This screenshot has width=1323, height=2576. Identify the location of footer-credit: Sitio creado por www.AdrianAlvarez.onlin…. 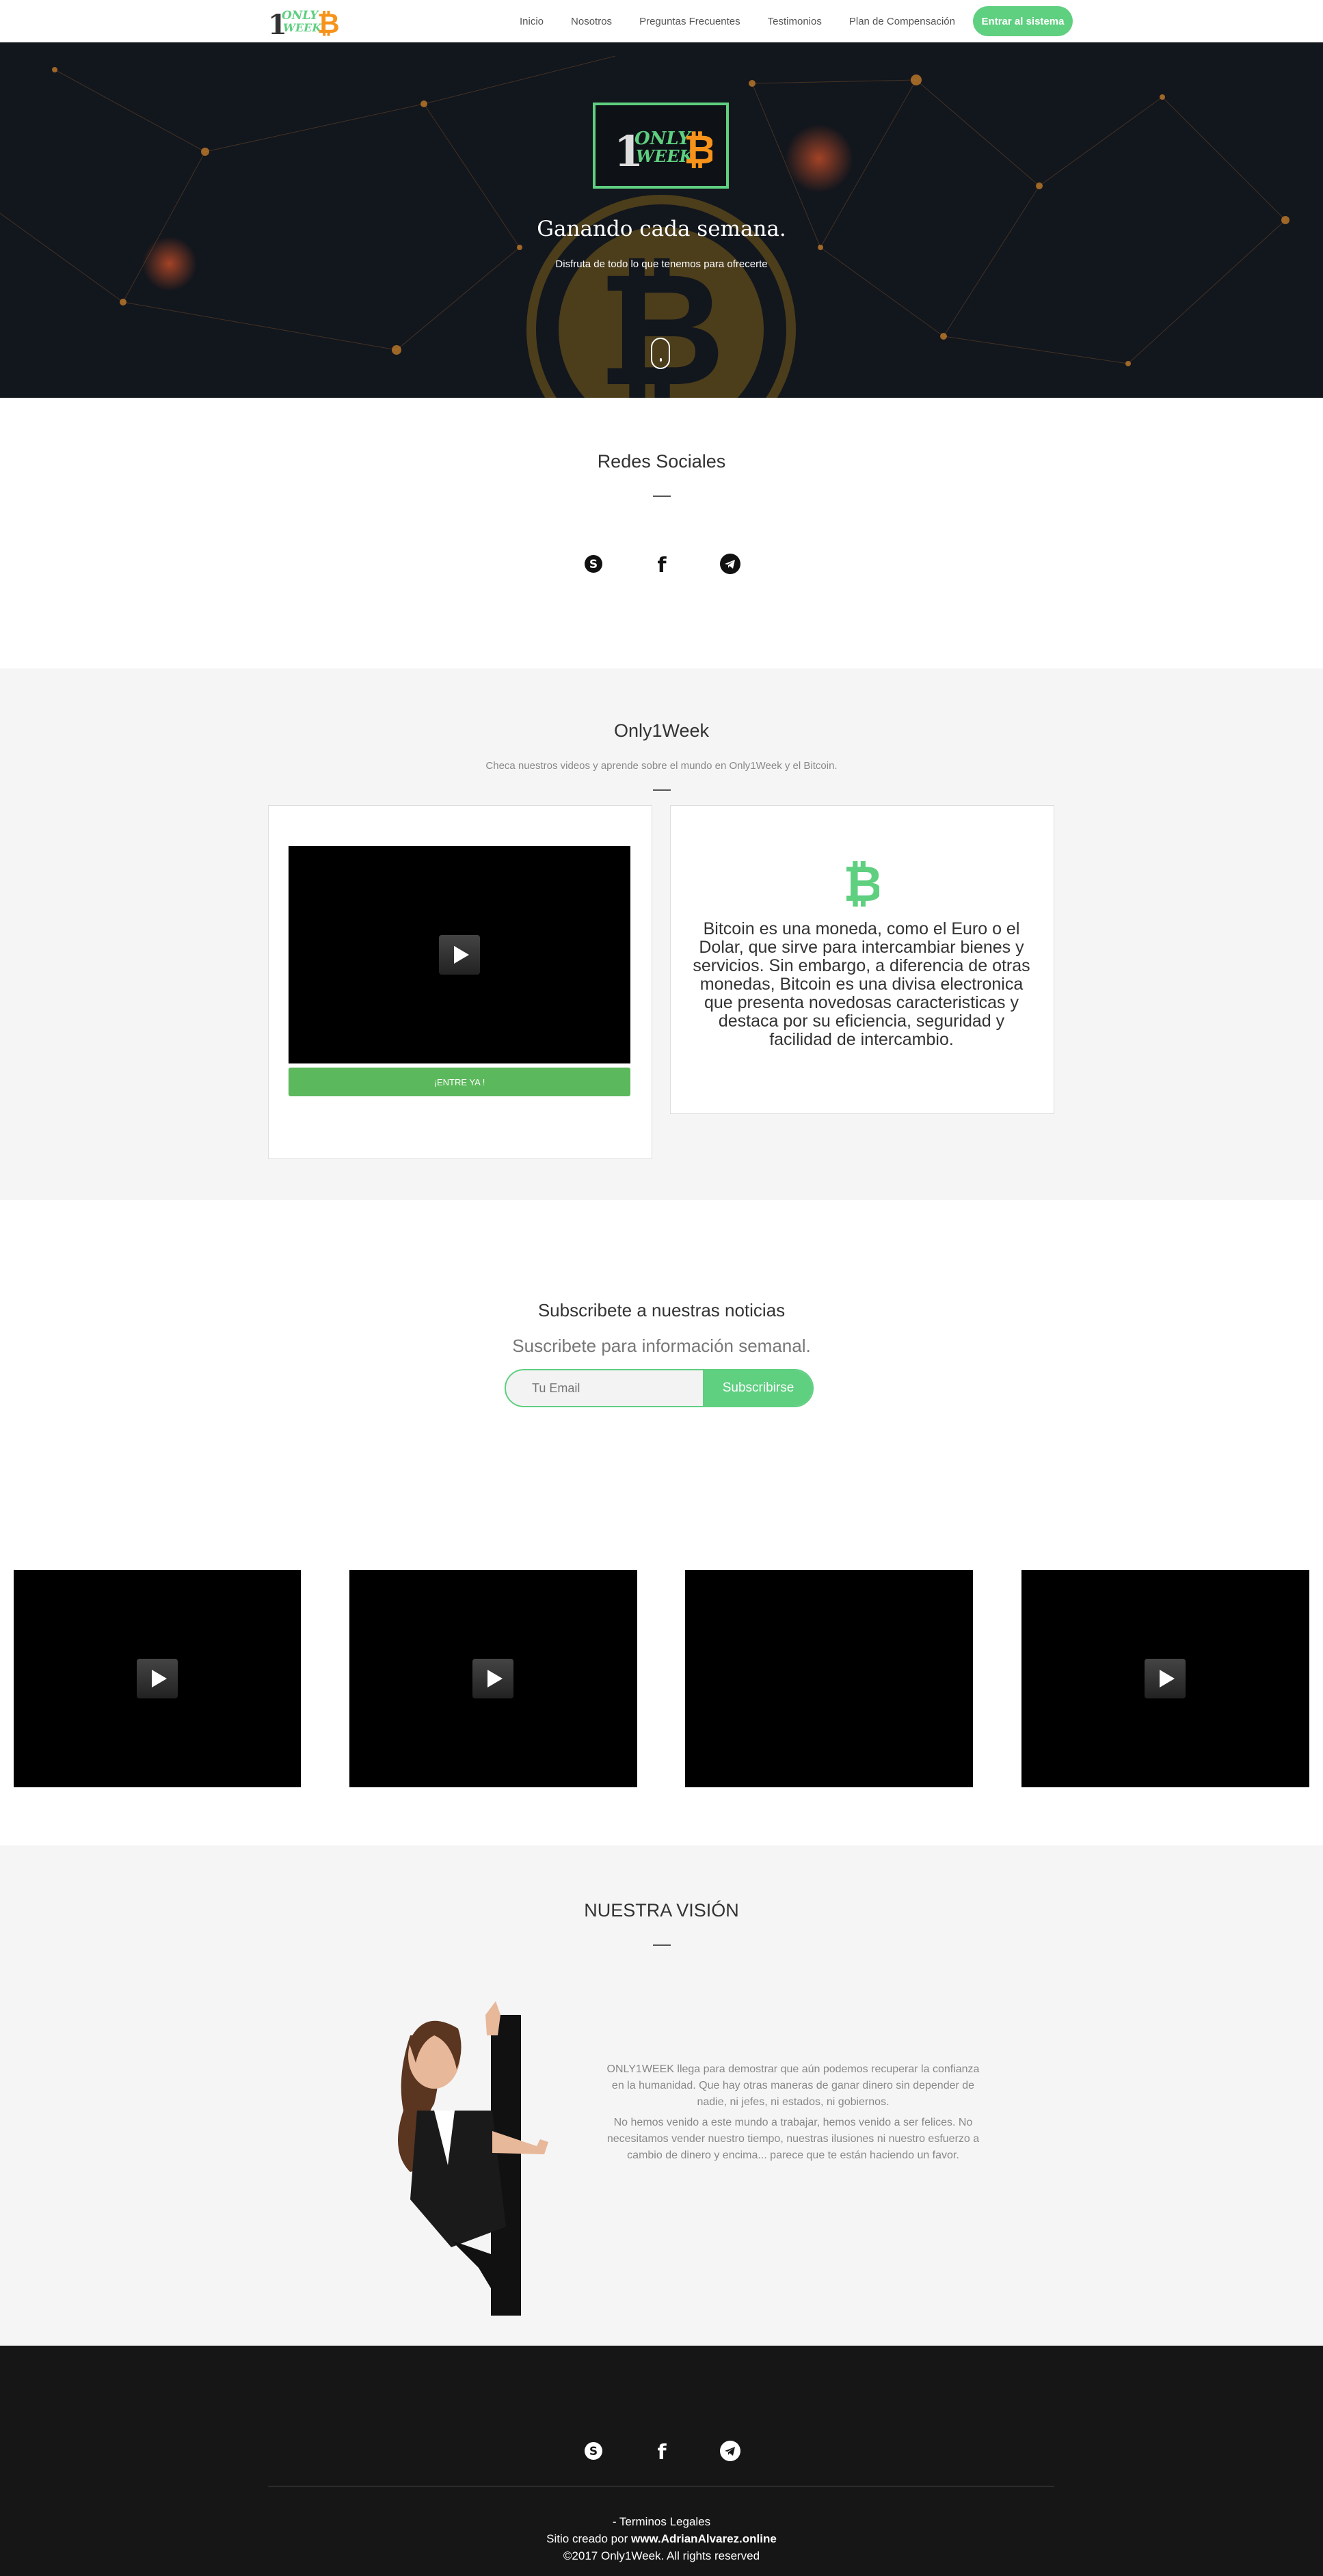
(661, 2539).